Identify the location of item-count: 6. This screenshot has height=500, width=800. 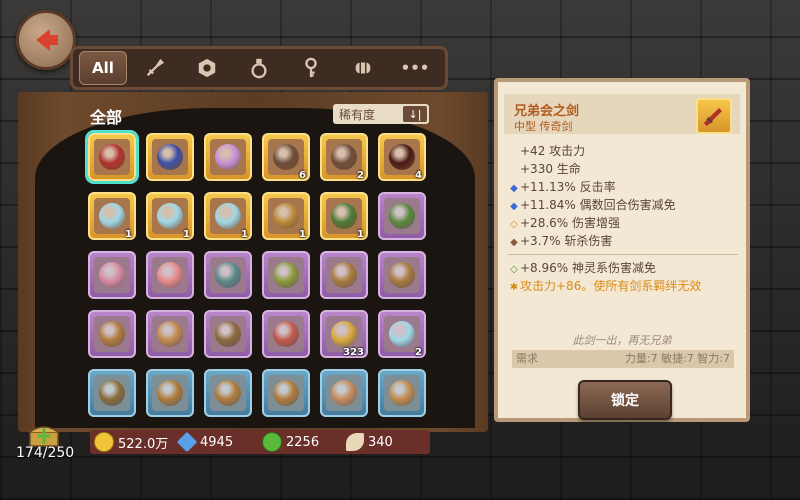
(302, 175).